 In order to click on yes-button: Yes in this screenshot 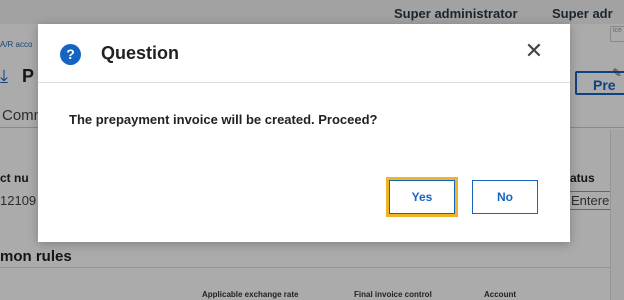, I will do `click(422, 197)`.